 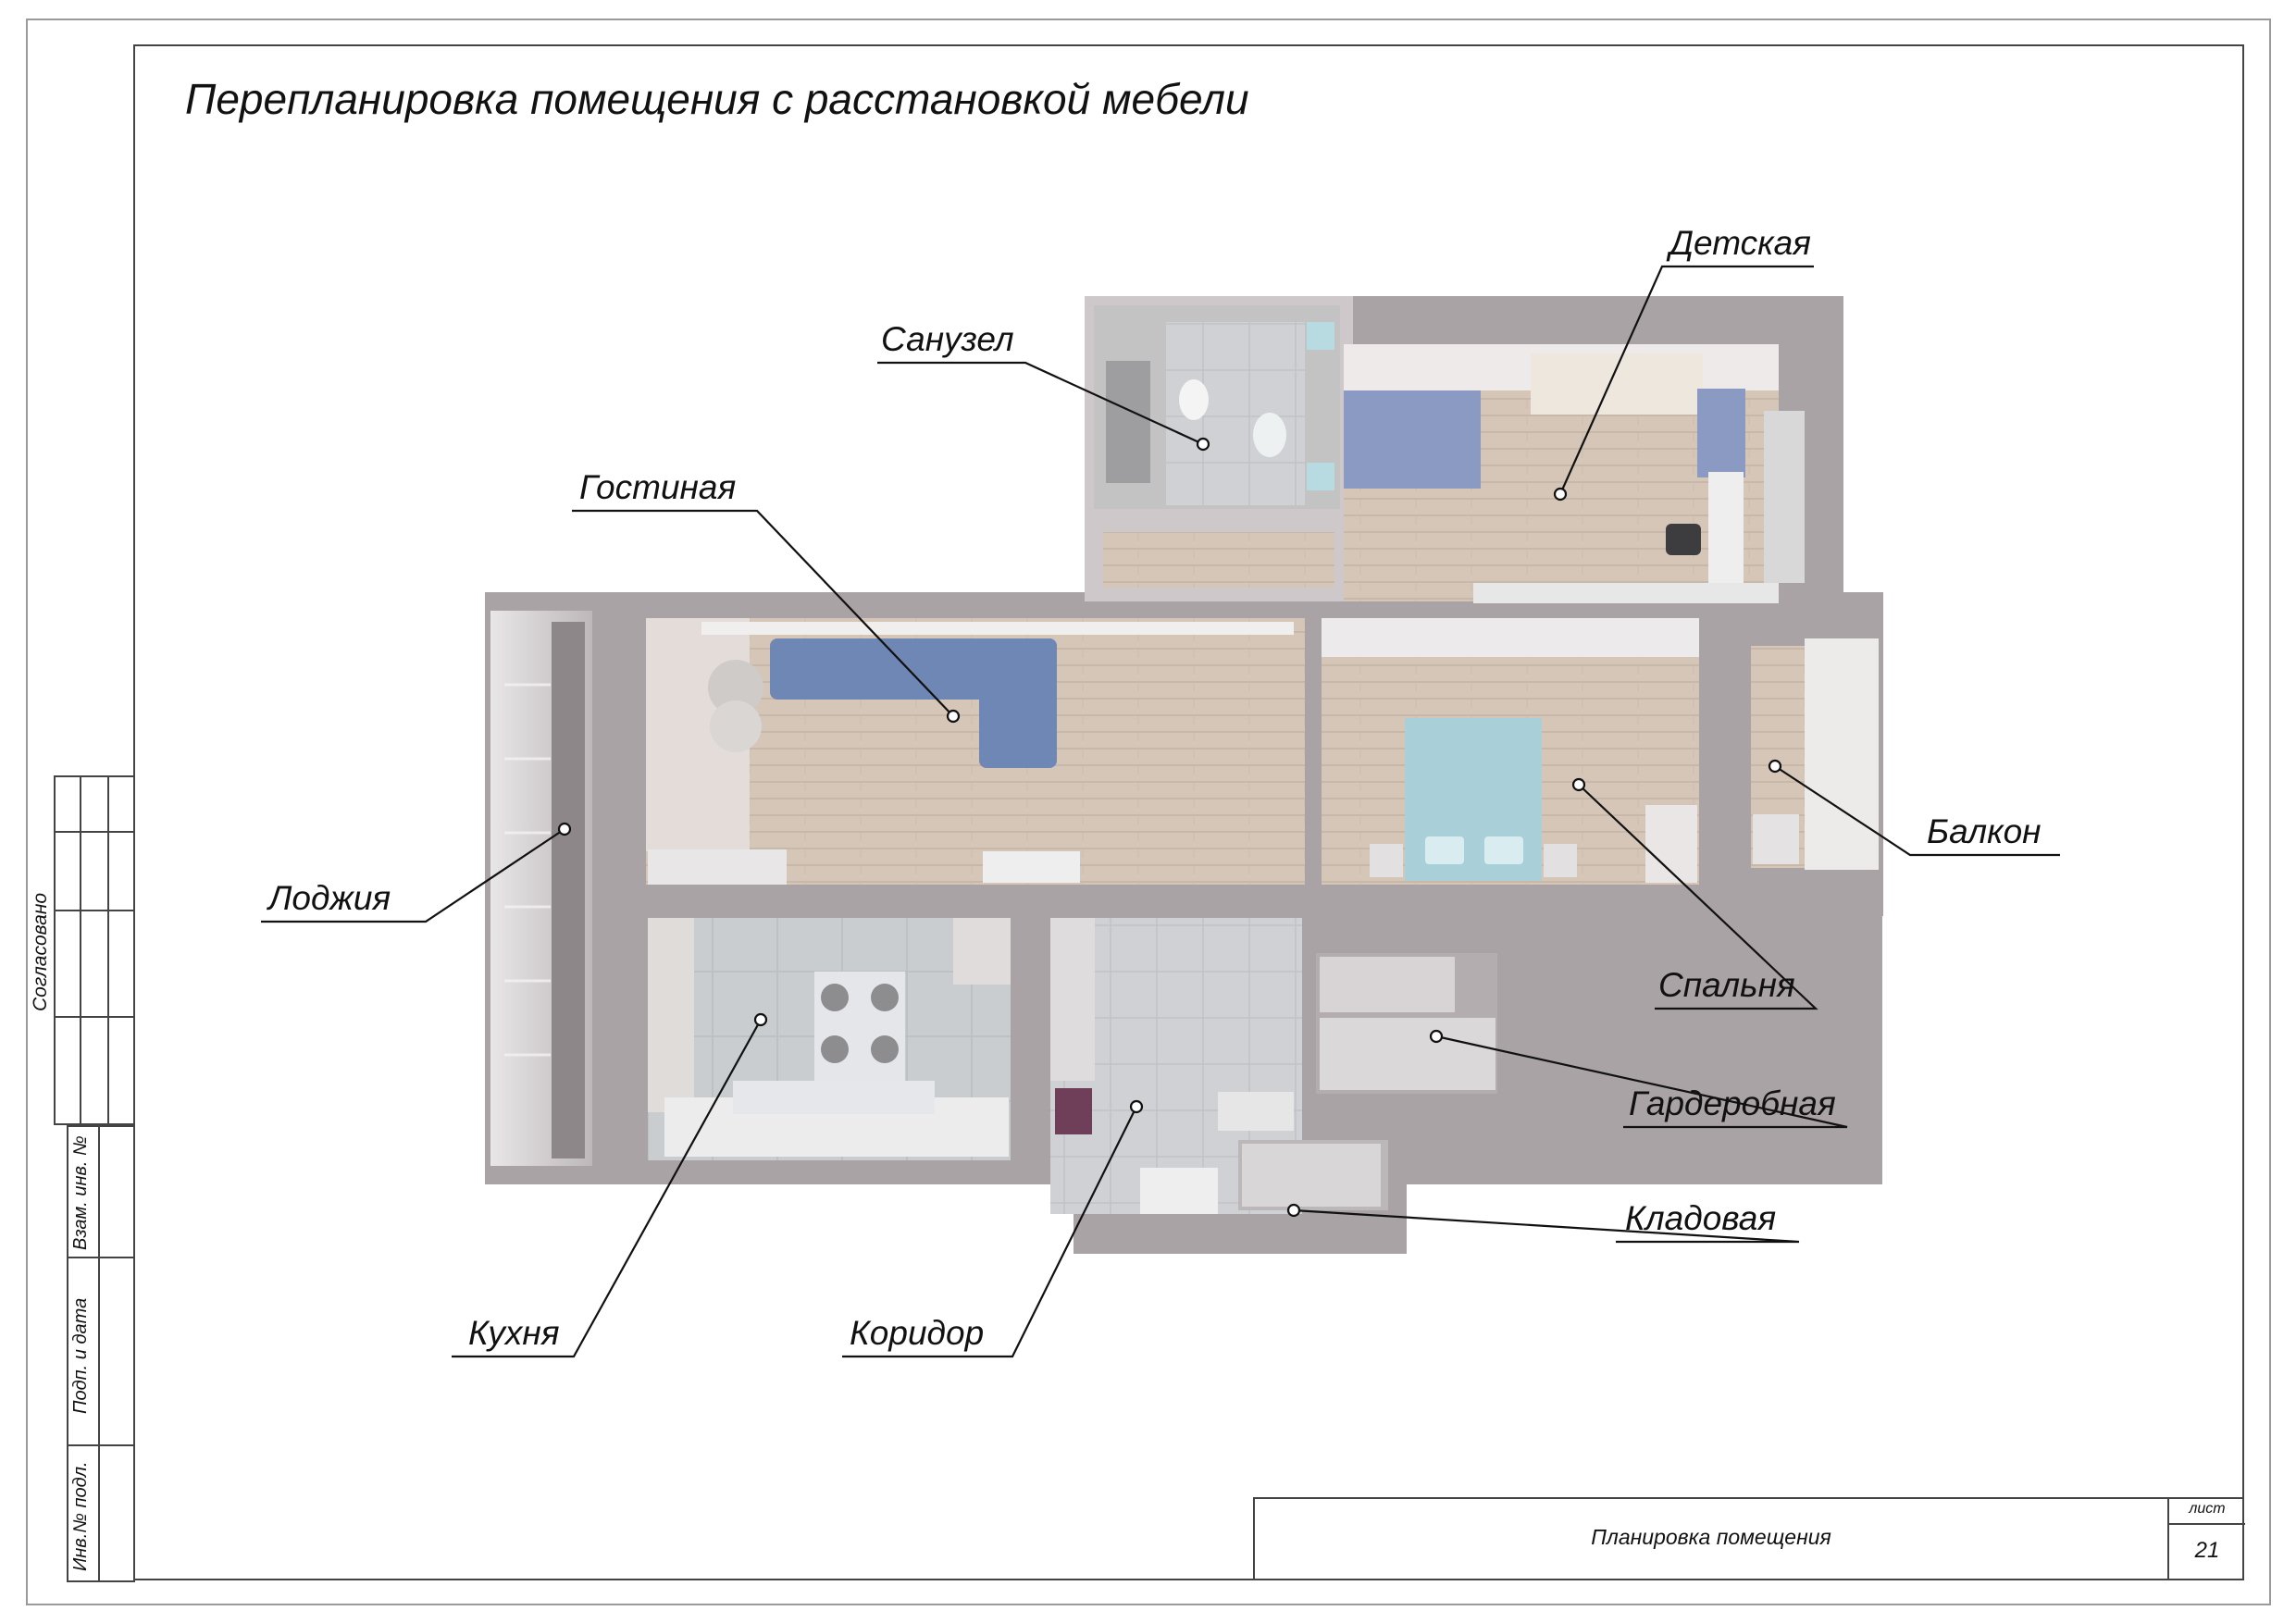 What do you see at coordinates (1721, 433) in the screenshot?
I see `kids-armchair` at bounding box center [1721, 433].